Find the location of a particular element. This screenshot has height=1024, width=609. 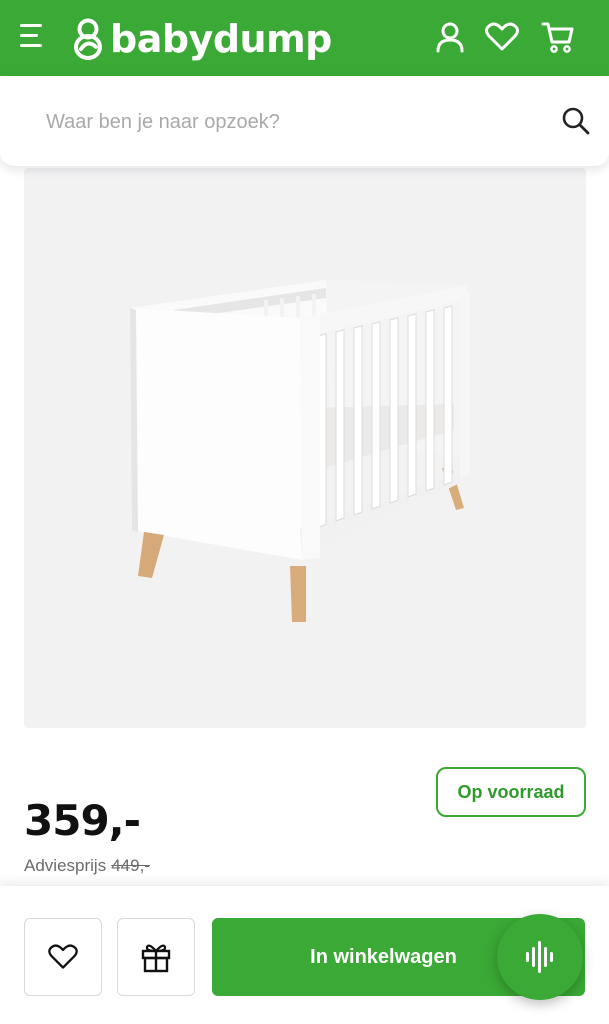

top-header: babydump is located at coordinates (304, 38).